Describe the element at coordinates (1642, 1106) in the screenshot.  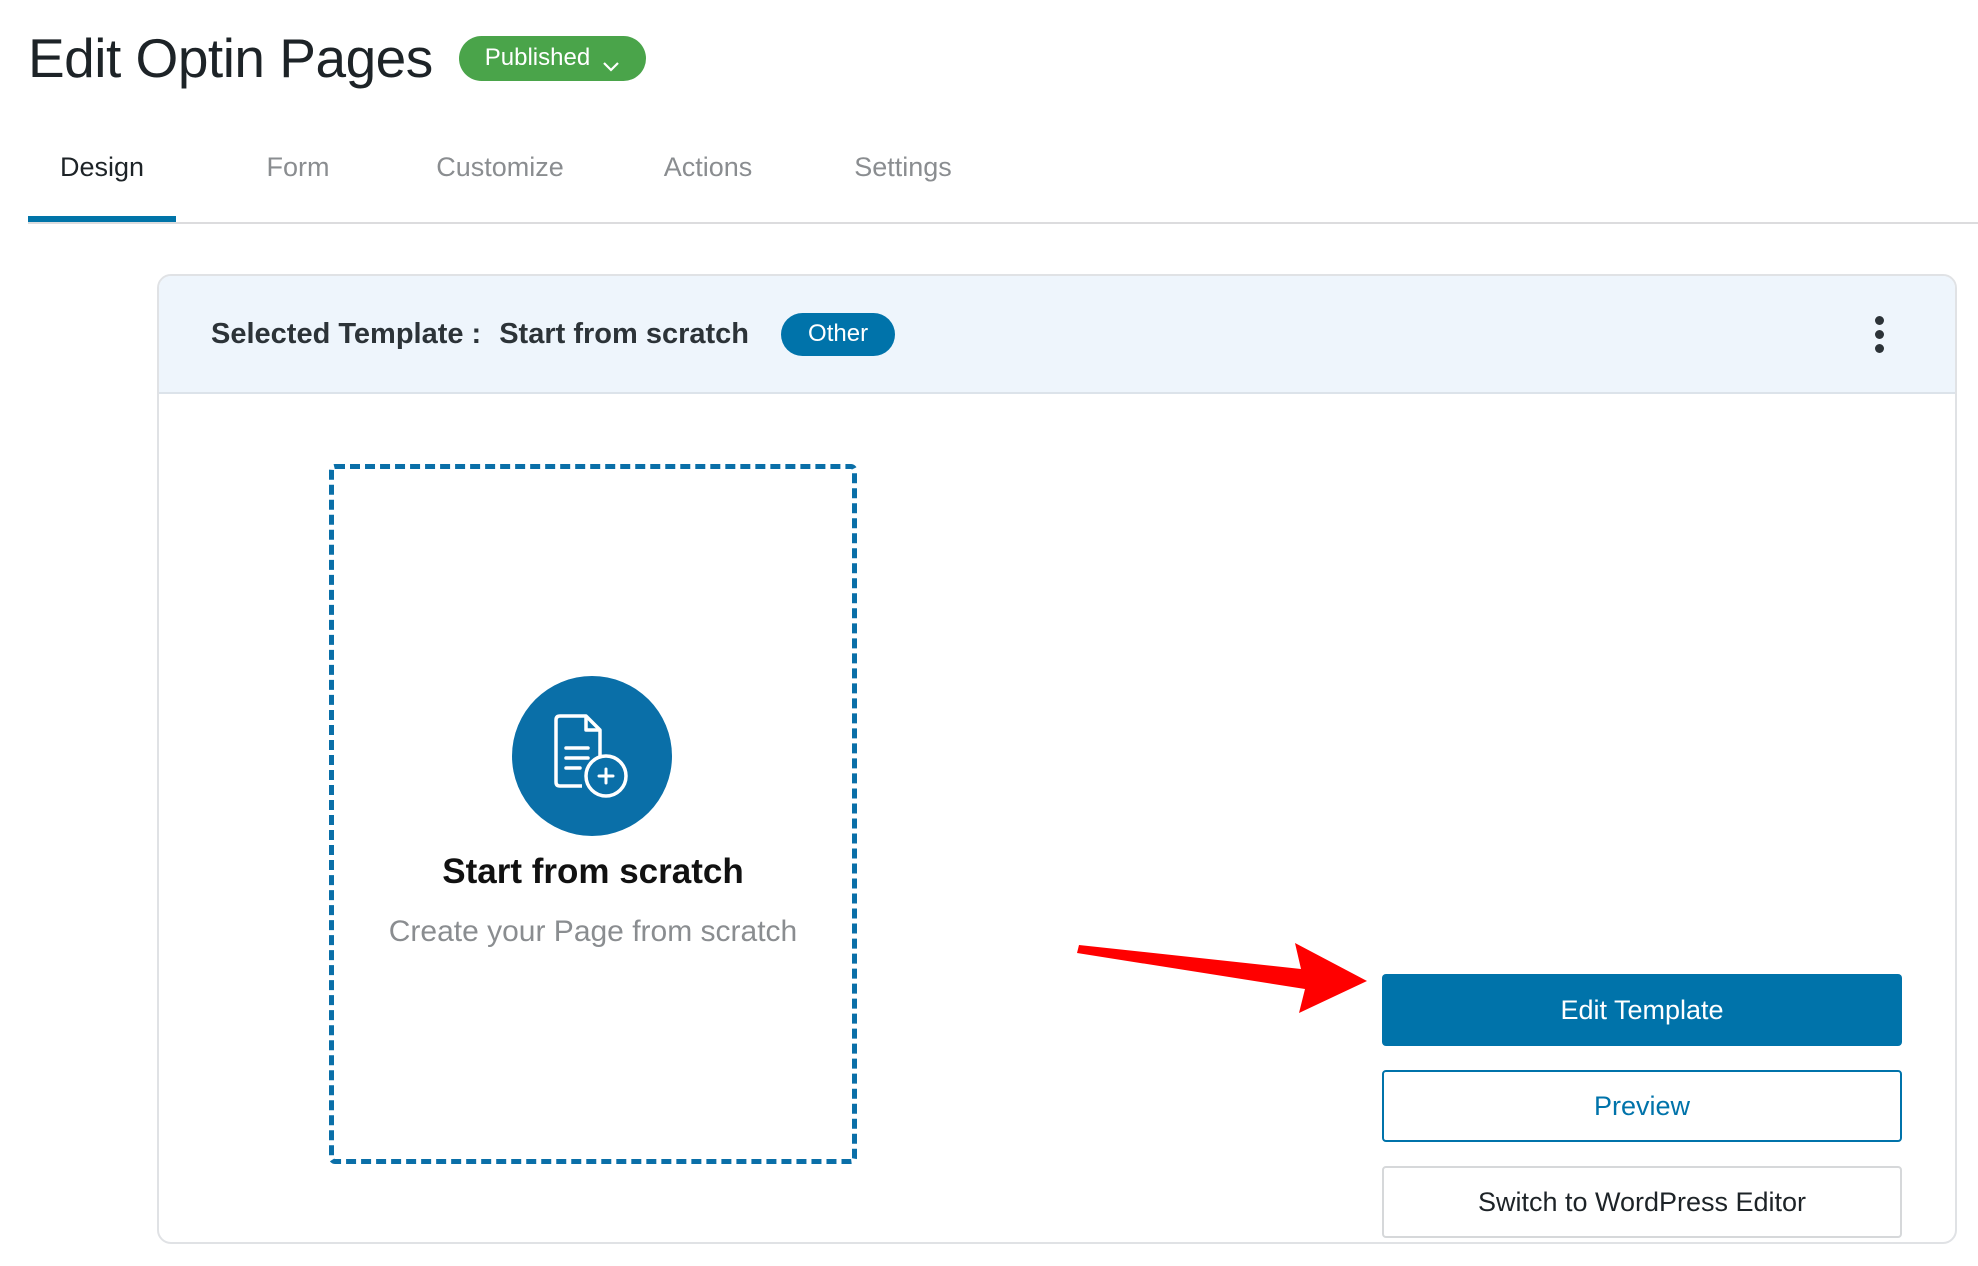
I see `preview-button: Preview` at that location.